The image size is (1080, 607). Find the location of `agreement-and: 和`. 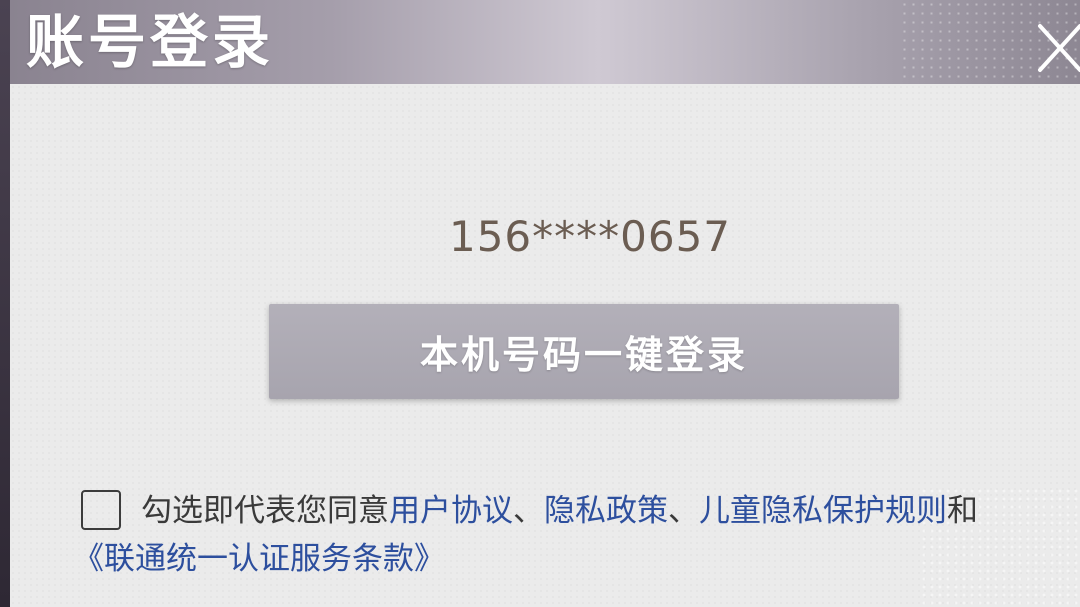

agreement-and: 和 is located at coordinates (962, 511).